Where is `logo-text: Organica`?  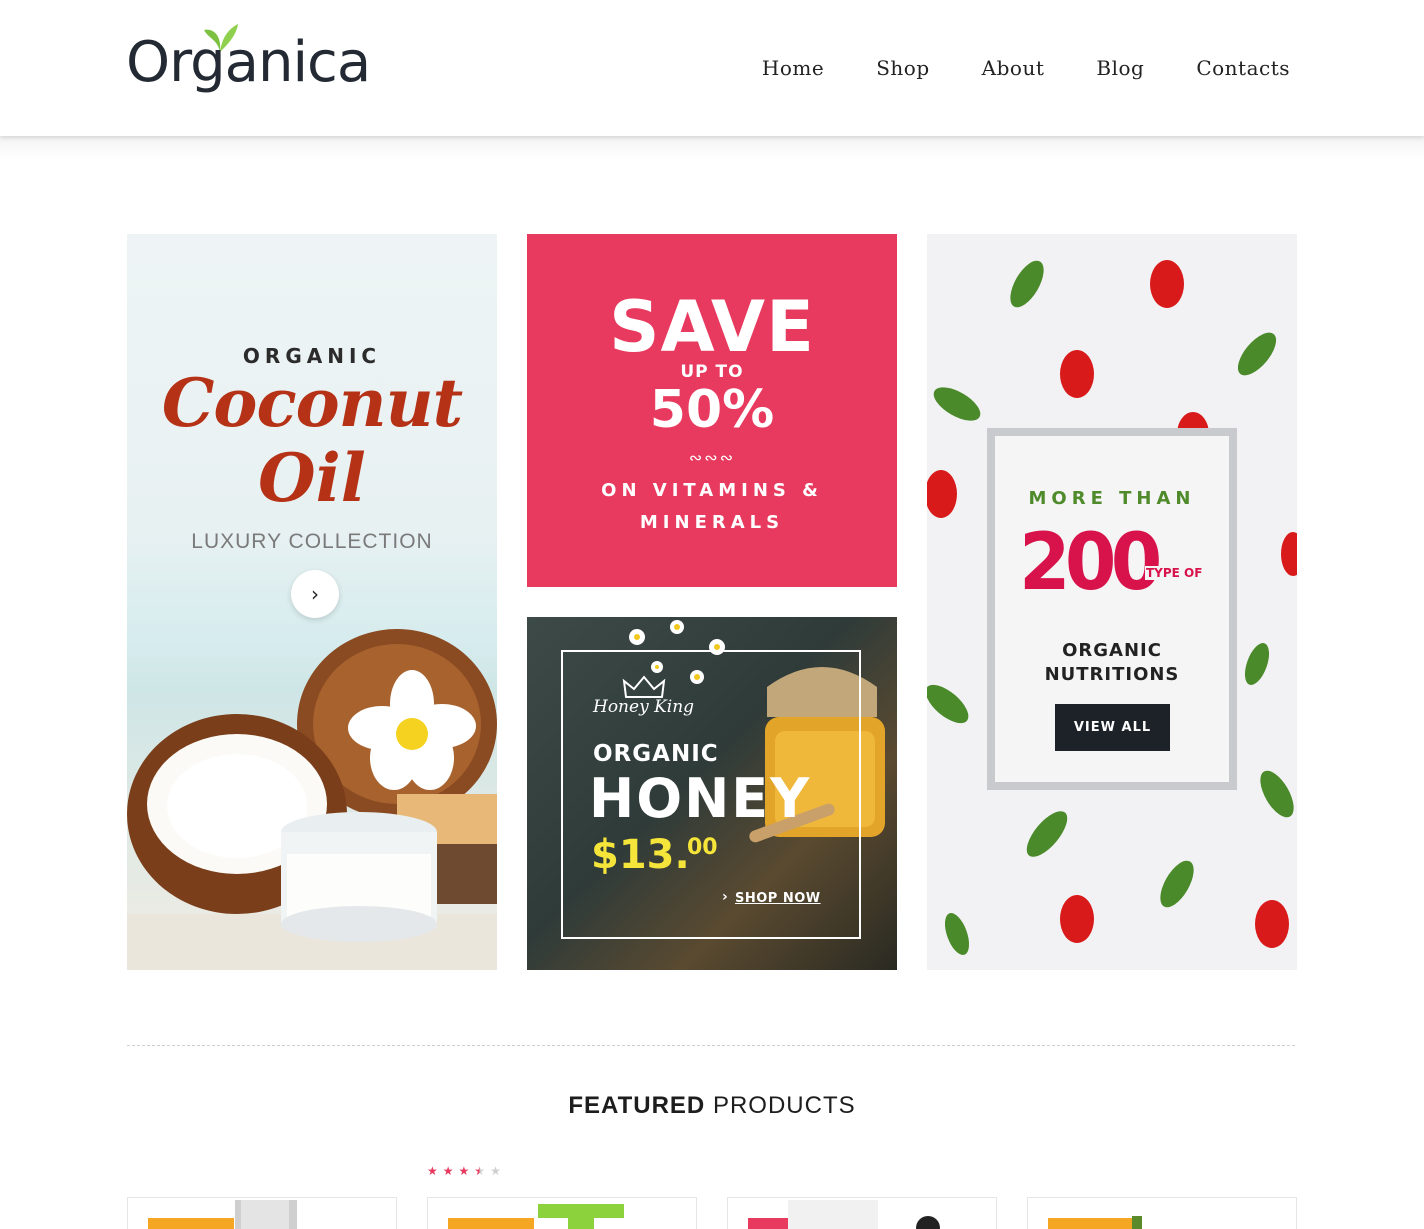 logo-text: Organica is located at coordinates (248, 62).